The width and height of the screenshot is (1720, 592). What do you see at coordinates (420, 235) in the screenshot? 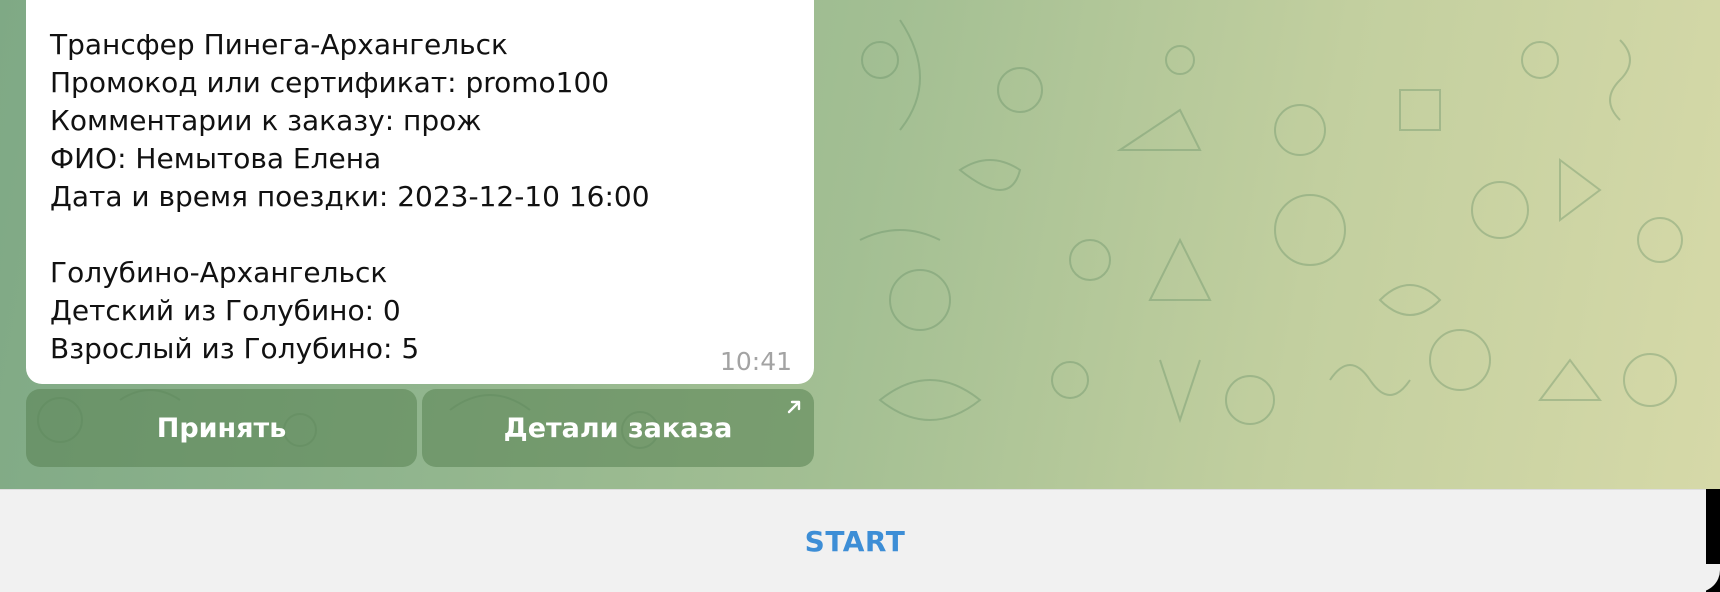
I see `message-line-blank` at bounding box center [420, 235].